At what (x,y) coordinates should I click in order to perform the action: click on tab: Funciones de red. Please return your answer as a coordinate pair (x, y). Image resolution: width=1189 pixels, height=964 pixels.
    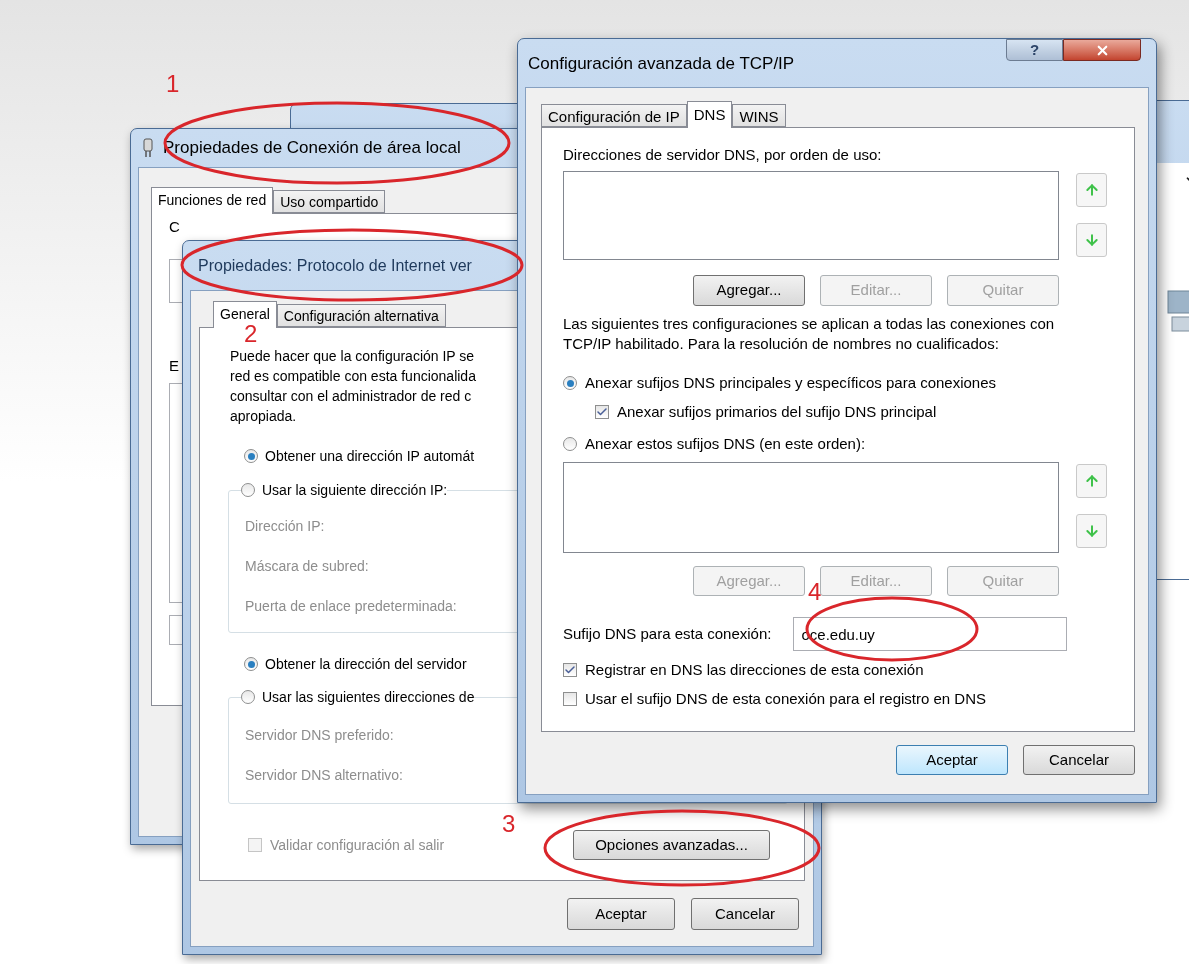
    Looking at the image, I should click on (212, 200).